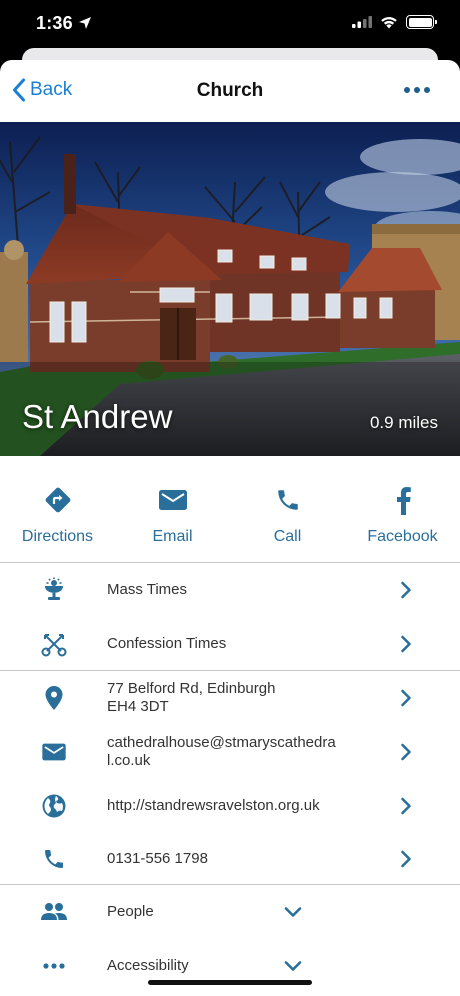 The width and height of the screenshot is (460, 996). Describe the element at coordinates (230, 912) in the screenshot. I see `people-row: People` at that location.